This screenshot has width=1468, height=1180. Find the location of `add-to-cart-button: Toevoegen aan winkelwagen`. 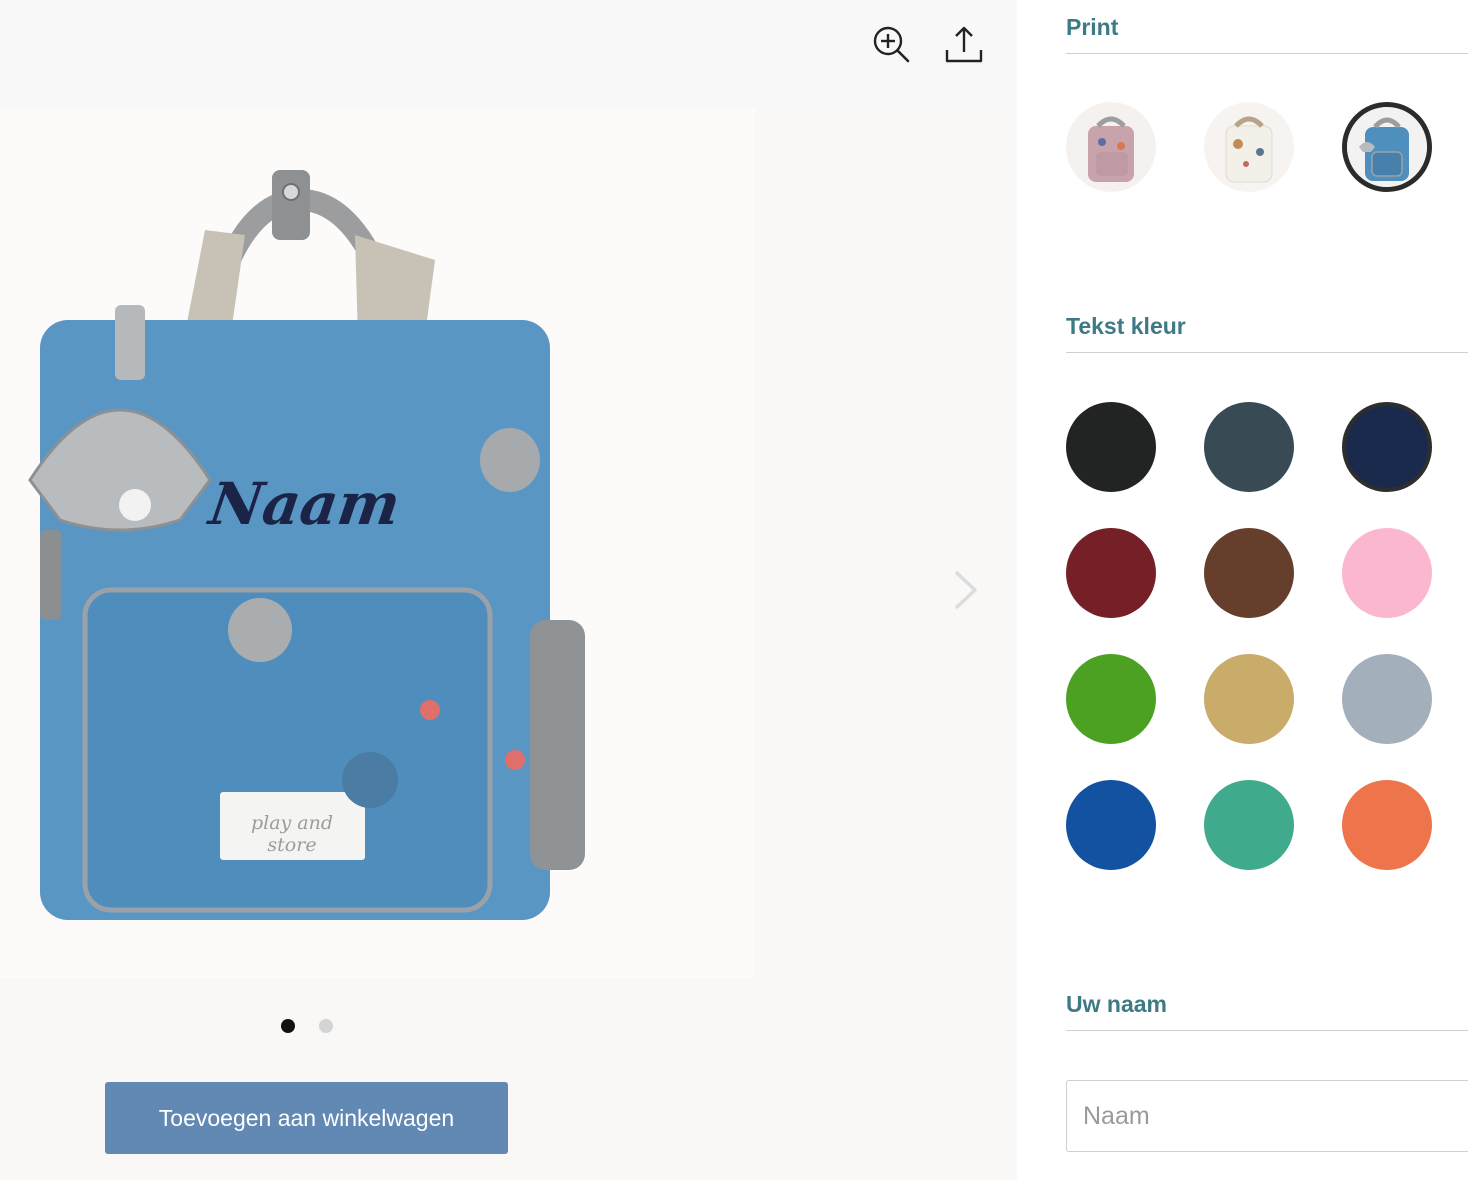

add-to-cart-button: Toevoegen aan winkelwagen is located at coordinates (306, 1118).